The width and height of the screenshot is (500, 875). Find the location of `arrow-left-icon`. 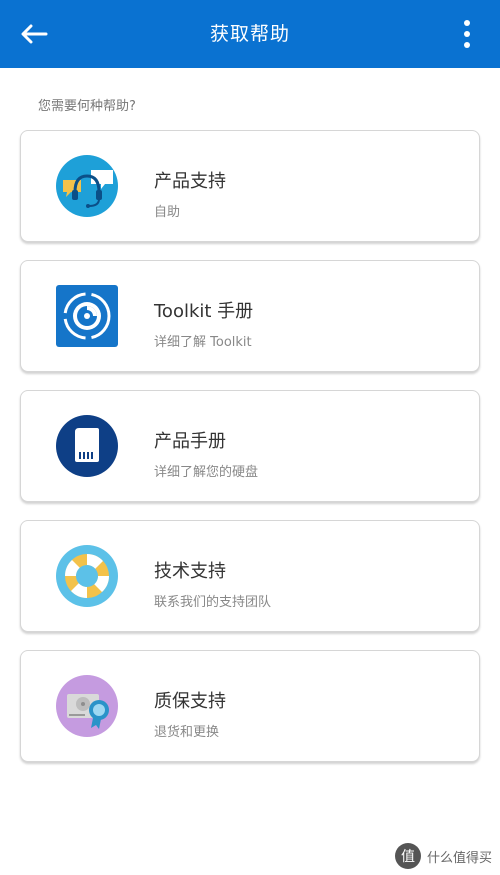

arrow-left-icon is located at coordinates (34, 34).